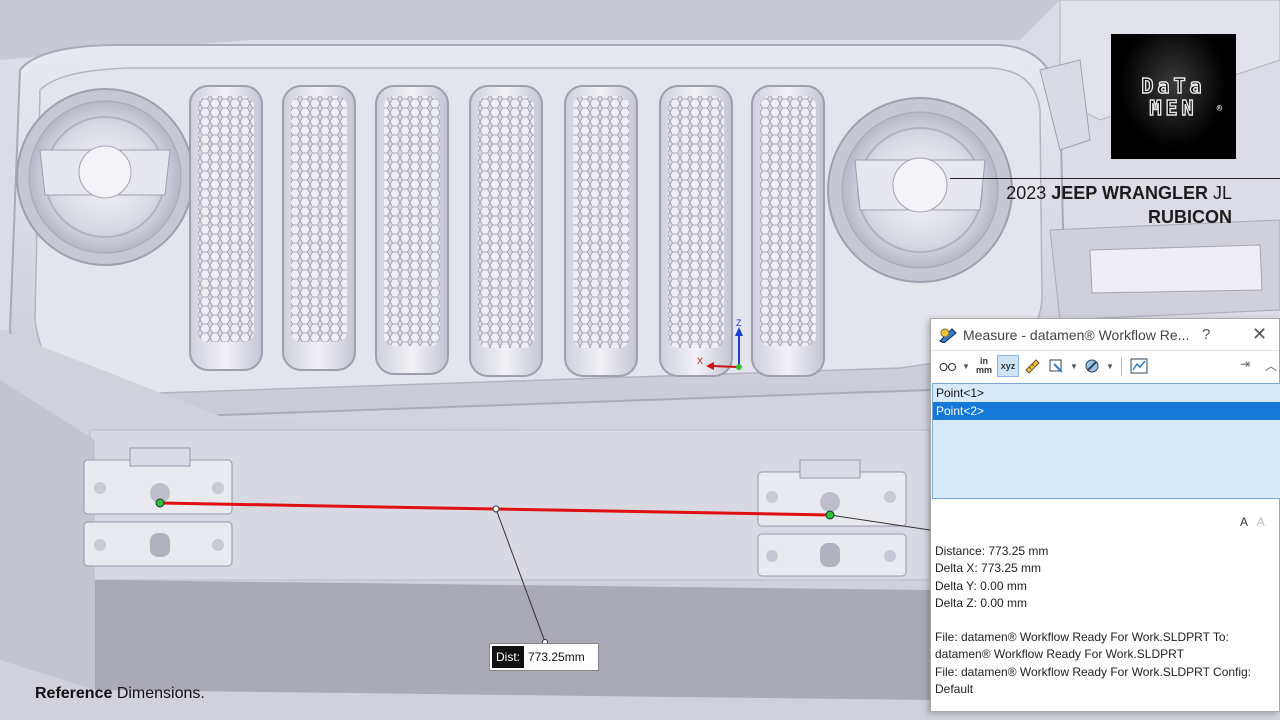  Describe the element at coordinates (1271, 365) in the screenshot. I see `collapse-icon: ︿` at that location.